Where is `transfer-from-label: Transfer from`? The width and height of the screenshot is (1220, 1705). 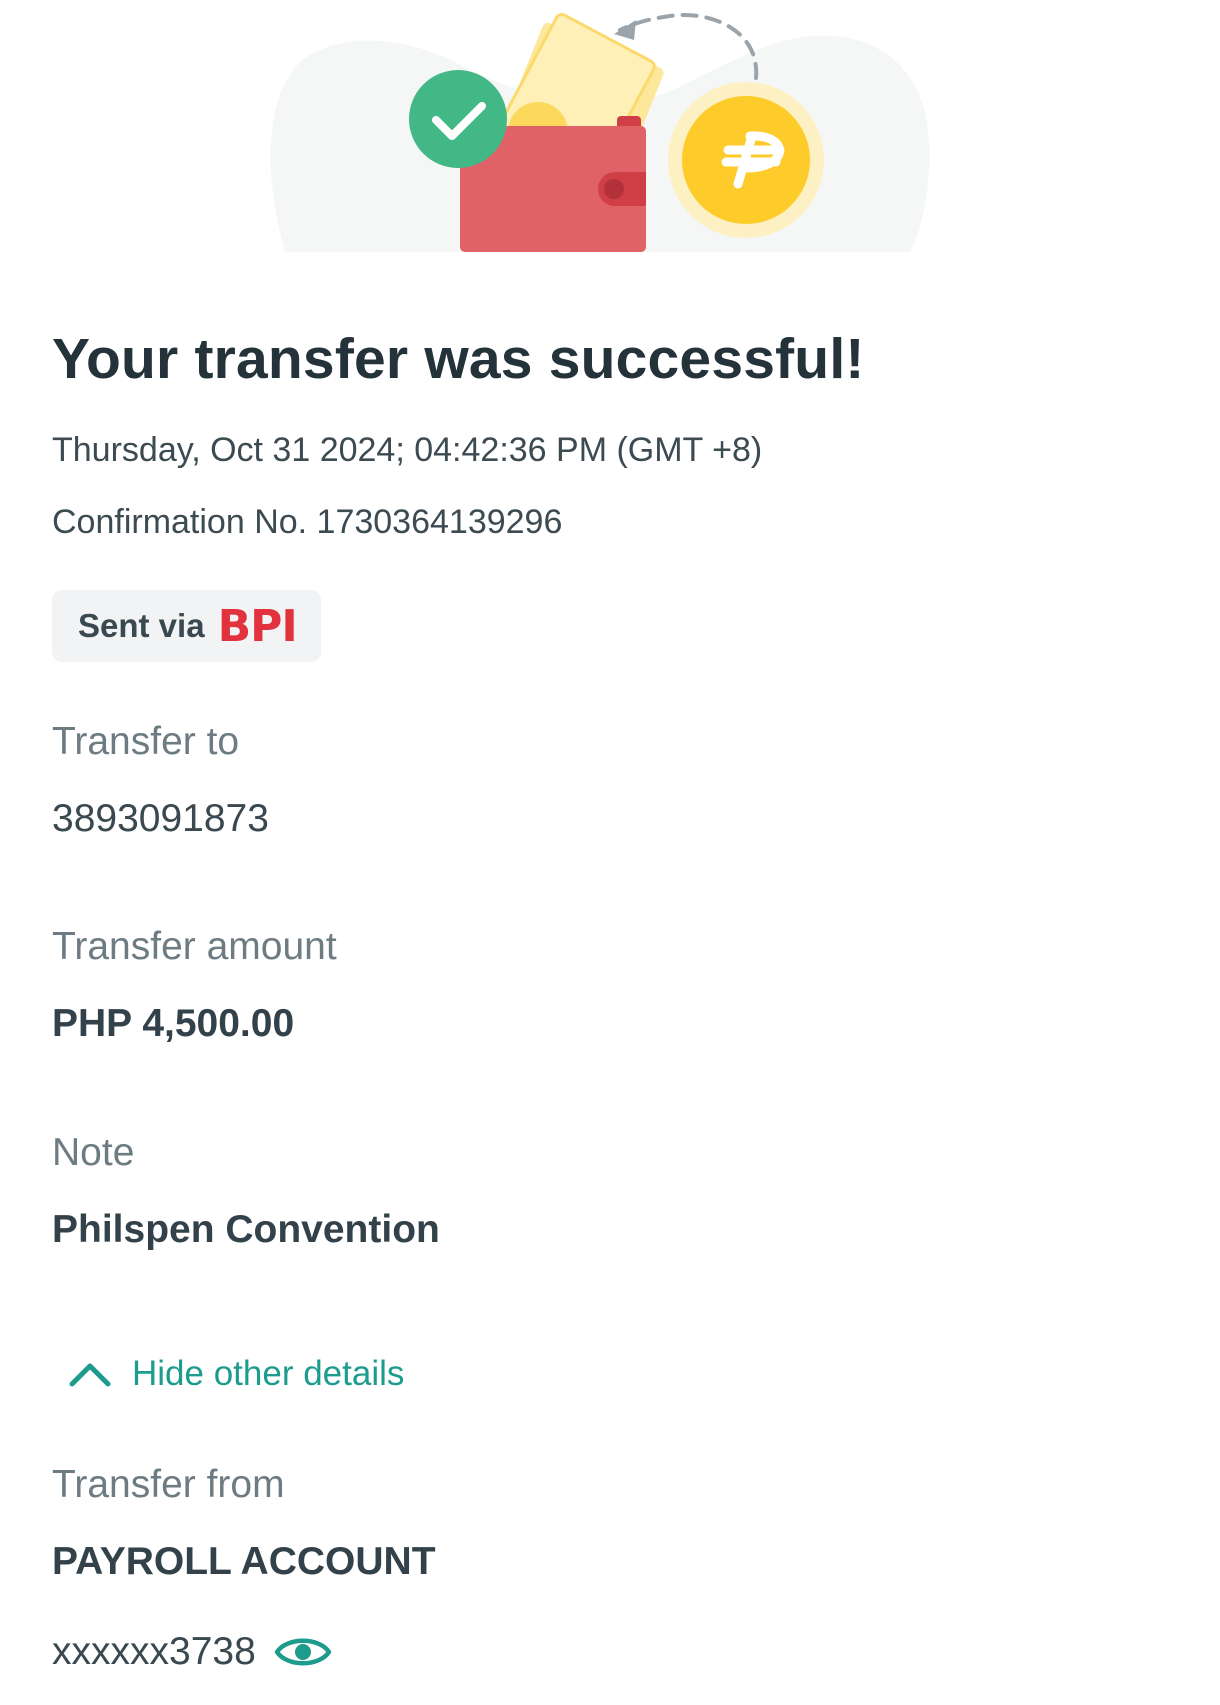
transfer-from-label: Transfer from is located at coordinates (168, 1484).